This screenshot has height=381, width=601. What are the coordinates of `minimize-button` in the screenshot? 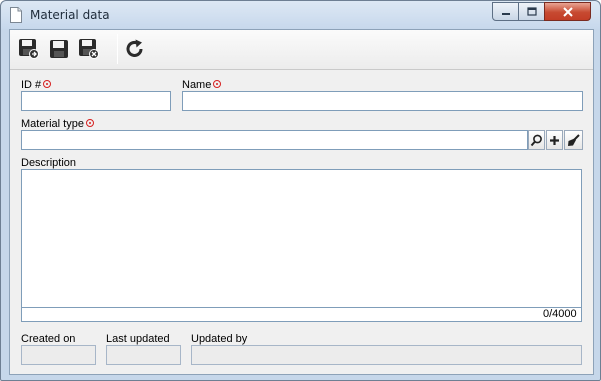 It's located at (505, 11).